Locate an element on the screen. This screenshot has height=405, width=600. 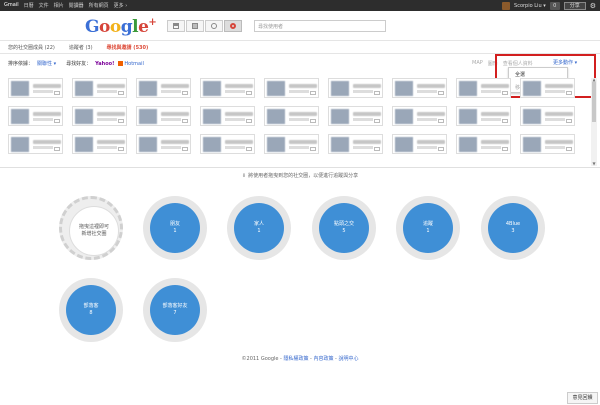
top-link-photos: 相片 is located at coordinates (59, 5).